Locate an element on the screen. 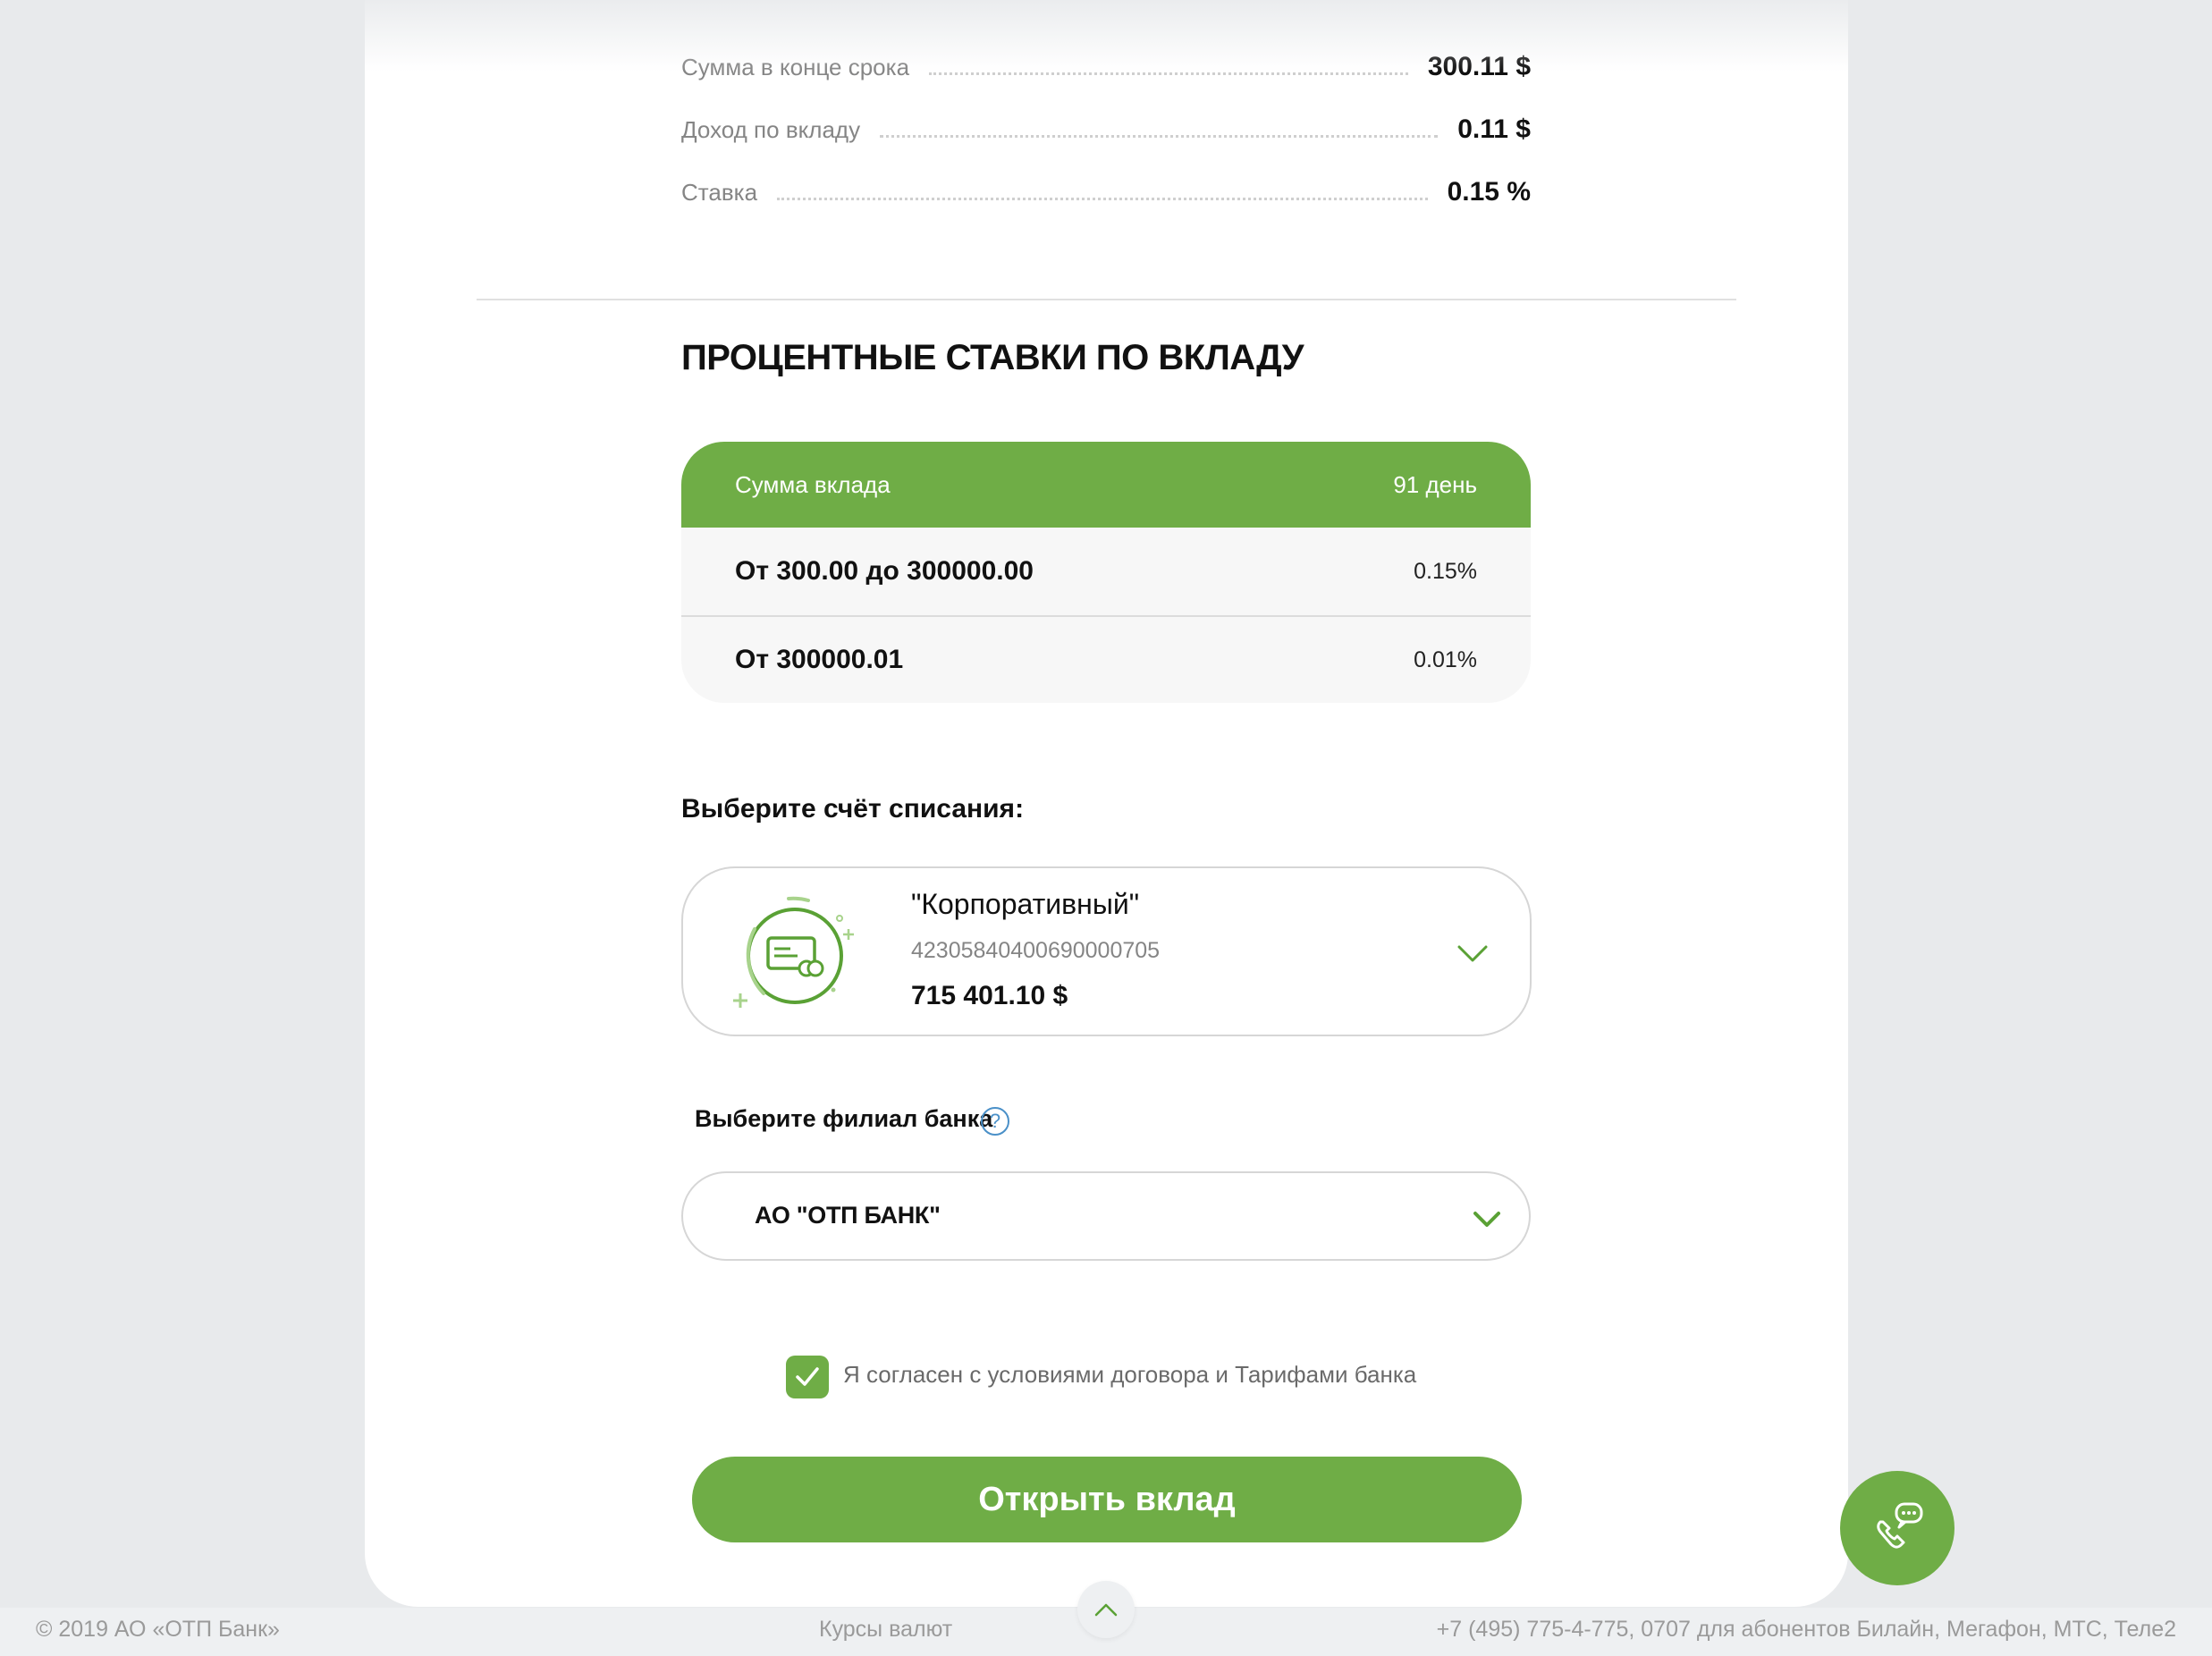 The width and height of the screenshot is (2212, 1656). callback-button is located at coordinates (1897, 1528).